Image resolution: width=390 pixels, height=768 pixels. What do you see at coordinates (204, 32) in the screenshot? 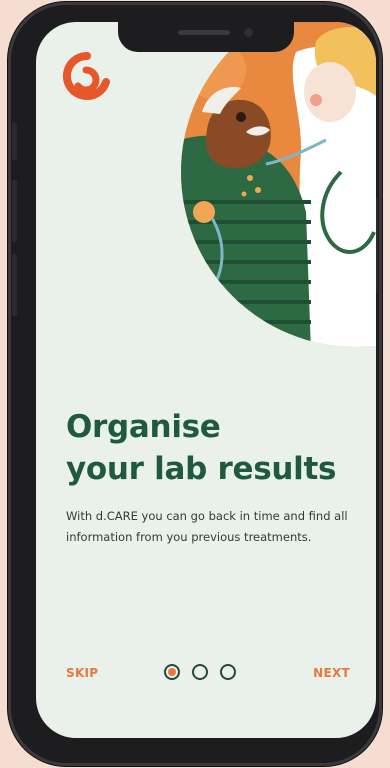
I see `speaker` at bounding box center [204, 32].